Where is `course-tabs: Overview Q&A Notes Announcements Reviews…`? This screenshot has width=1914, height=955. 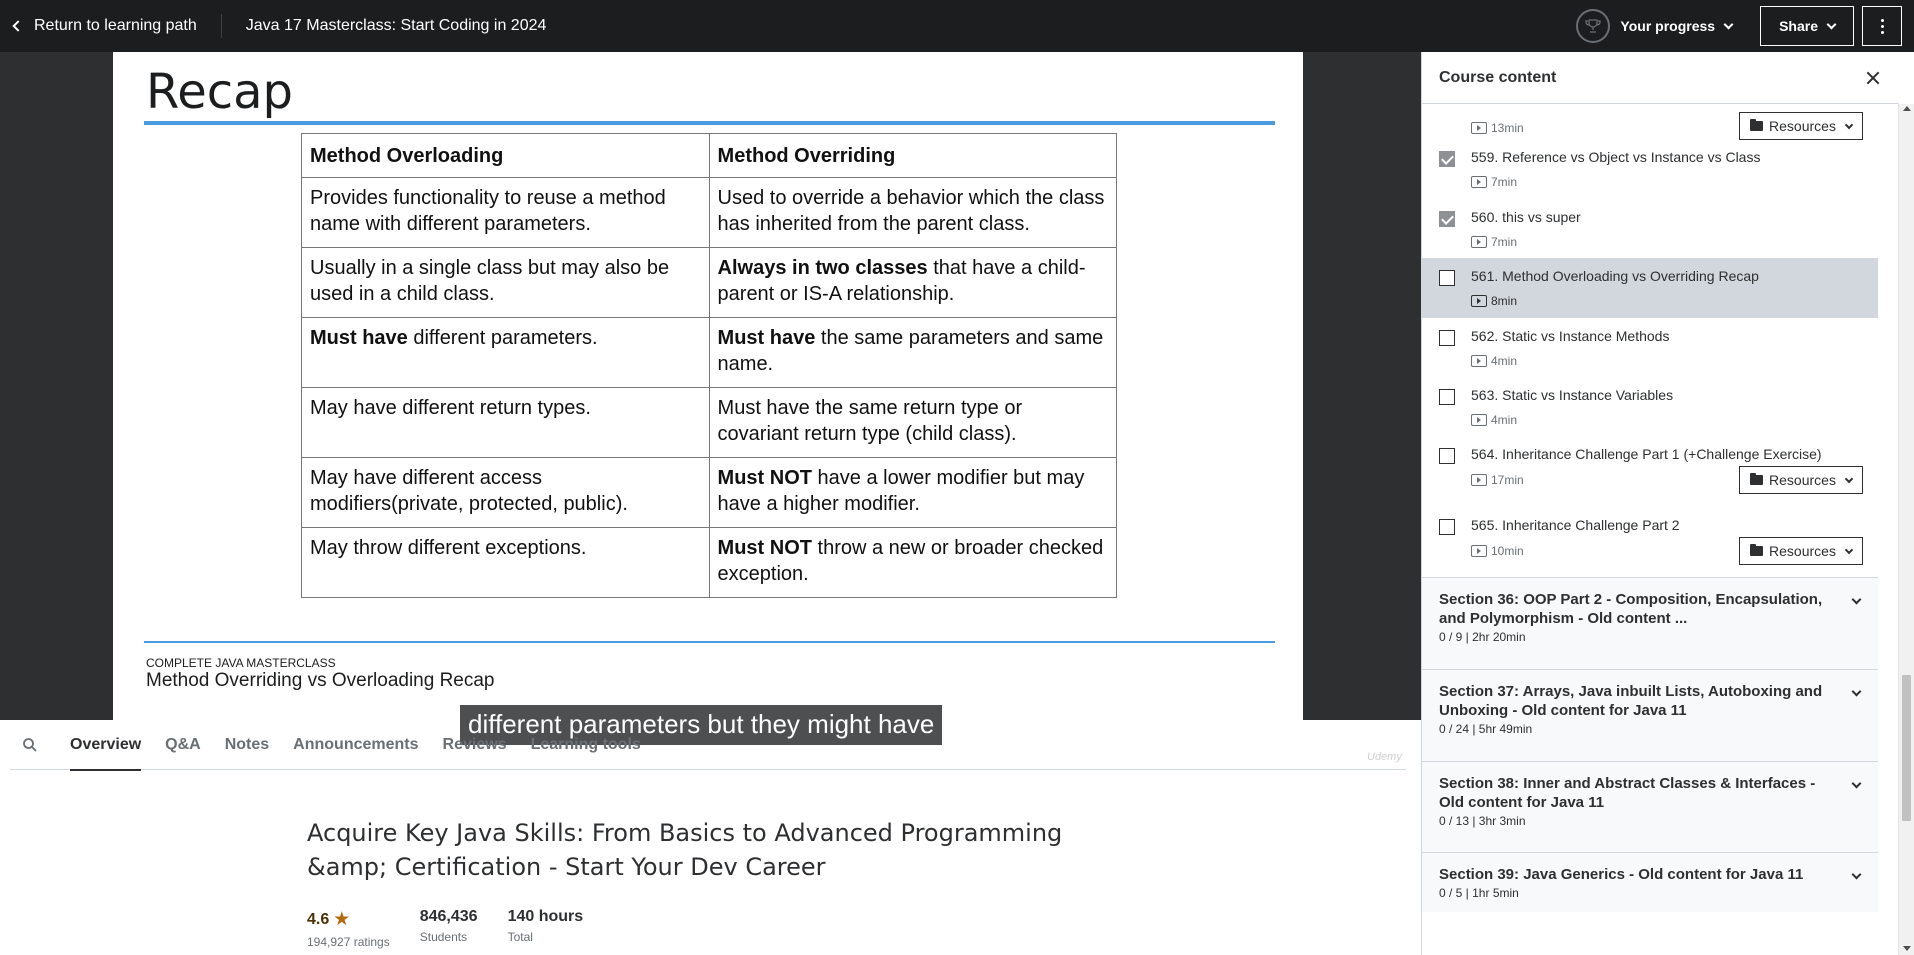 course-tabs: Overview Q&A Notes Announcements Reviews… is located at coordinates (708, 745).